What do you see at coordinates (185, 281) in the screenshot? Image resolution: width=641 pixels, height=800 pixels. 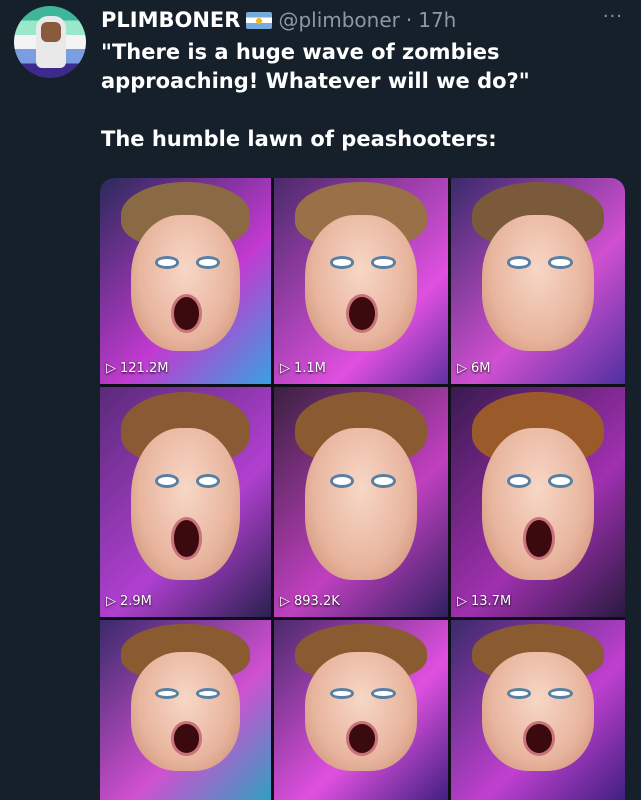 I see `video-thumbnail: ▷ 121.2M` at bounding box center [185, 281].